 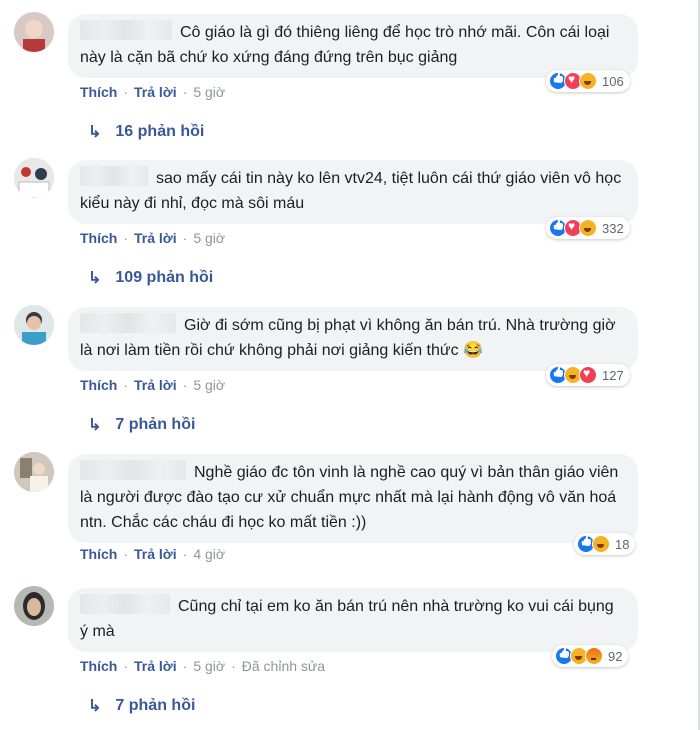 I want to click on edited-label: Đã chỉnh sửa, so click(x=283, y=666).